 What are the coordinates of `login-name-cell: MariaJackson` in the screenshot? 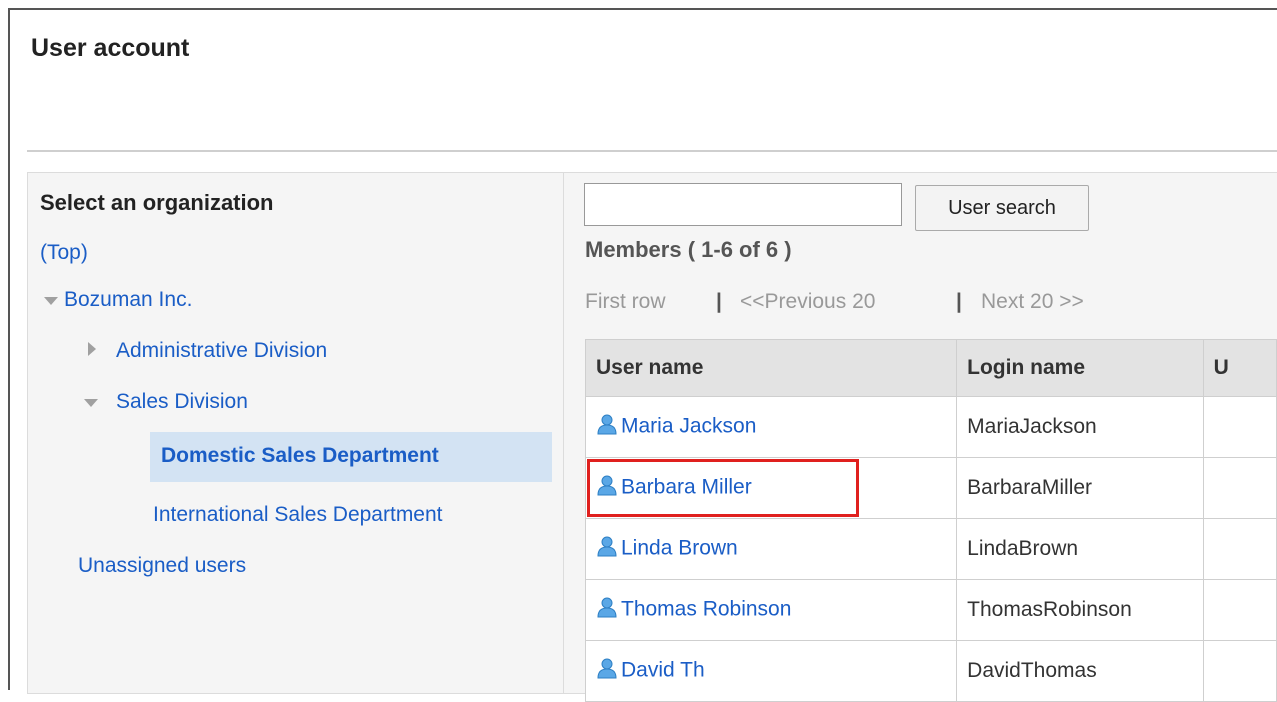 It's located at (1080, 427).